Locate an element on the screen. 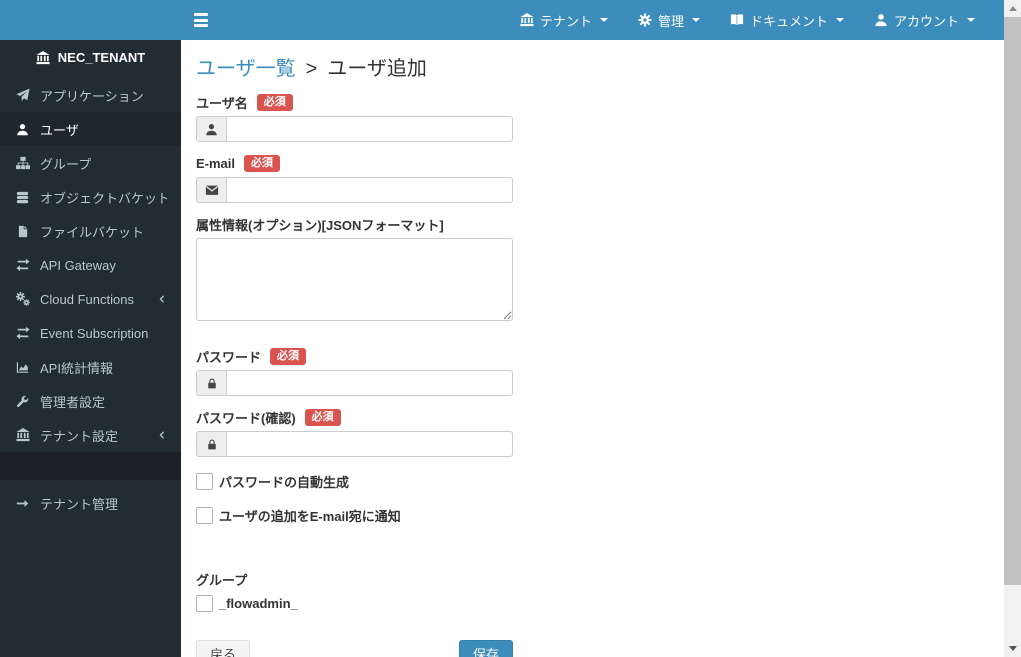  username-label-row: ユーザ名 必須 is located at coordinates (354, 102).